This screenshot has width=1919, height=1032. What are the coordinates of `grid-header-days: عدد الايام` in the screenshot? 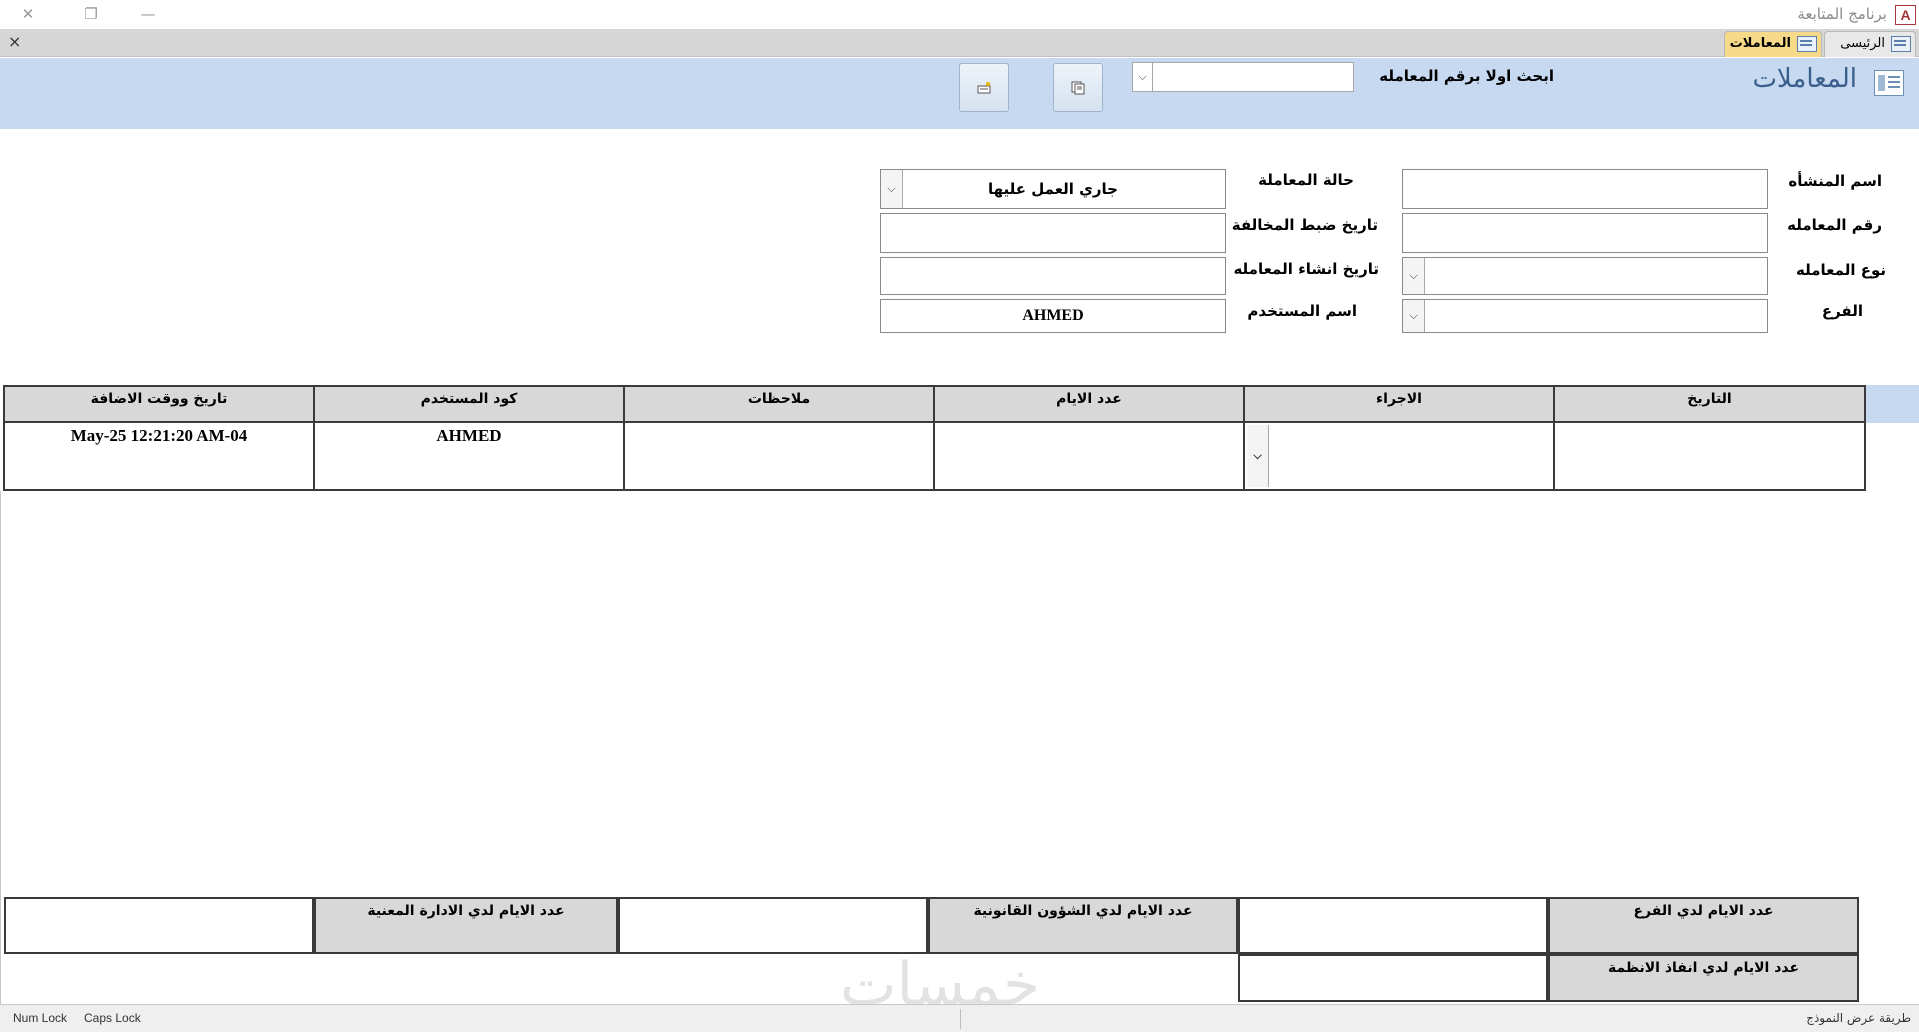 It's located at (1088, 404).